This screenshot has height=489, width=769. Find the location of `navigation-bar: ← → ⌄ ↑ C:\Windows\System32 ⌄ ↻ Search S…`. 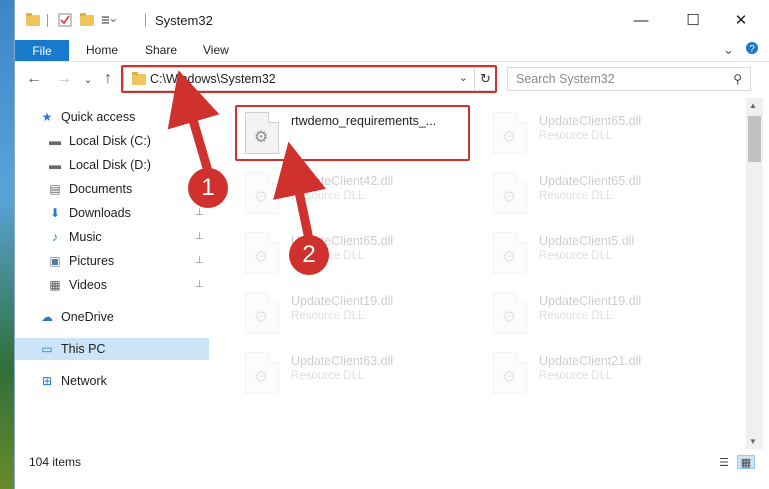

navigation-bar: ← → ⌄ ↑ C:\Windows\System32 ⌄ ↻ Search S… is located at coordinates (392, 79).